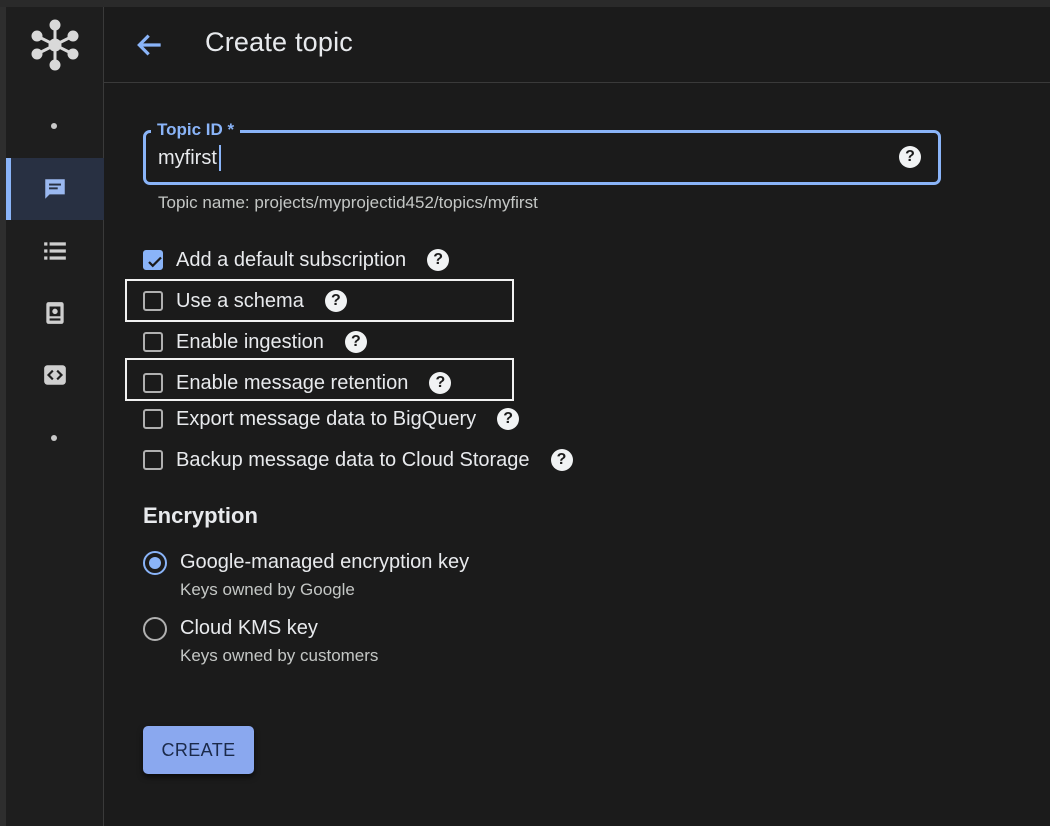 The image size is (1050, 826). Describe the element at coordinates (55, 45) in the screenshot. I see `pubsub-logo-icon` at that location.